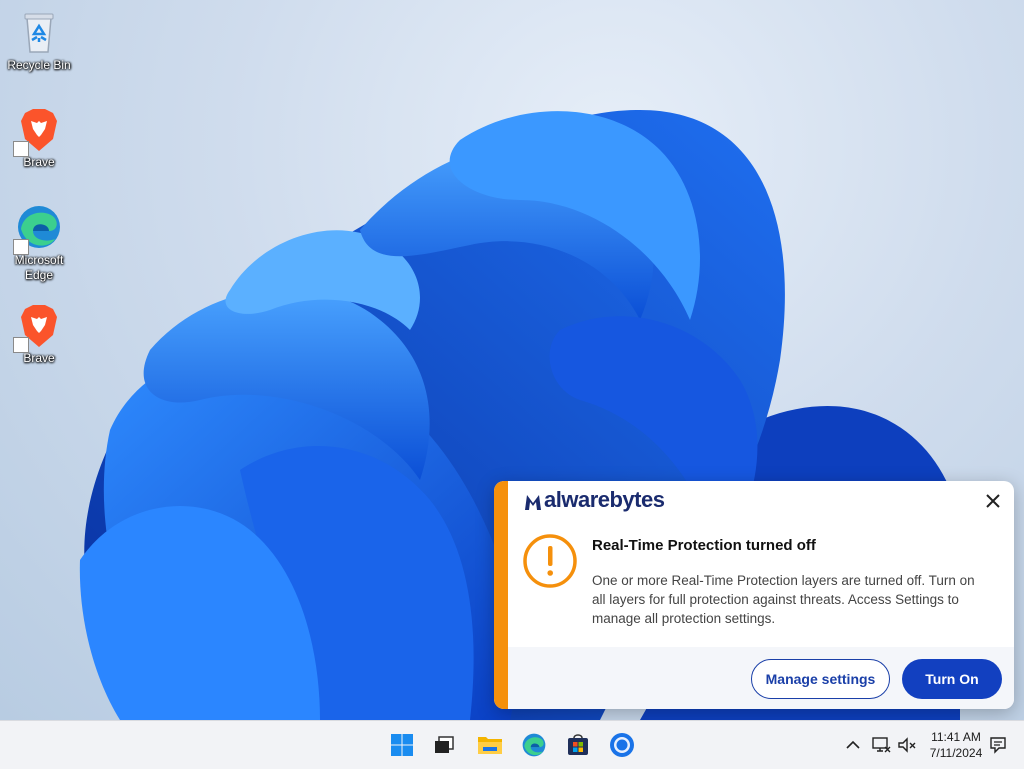 The image size is (1024, 769). What do you see at coordinates (956, 745) in the screenshot?
I see `system-clock: 11:41 AM 7/11/2024` at bounding box center [956, 745].